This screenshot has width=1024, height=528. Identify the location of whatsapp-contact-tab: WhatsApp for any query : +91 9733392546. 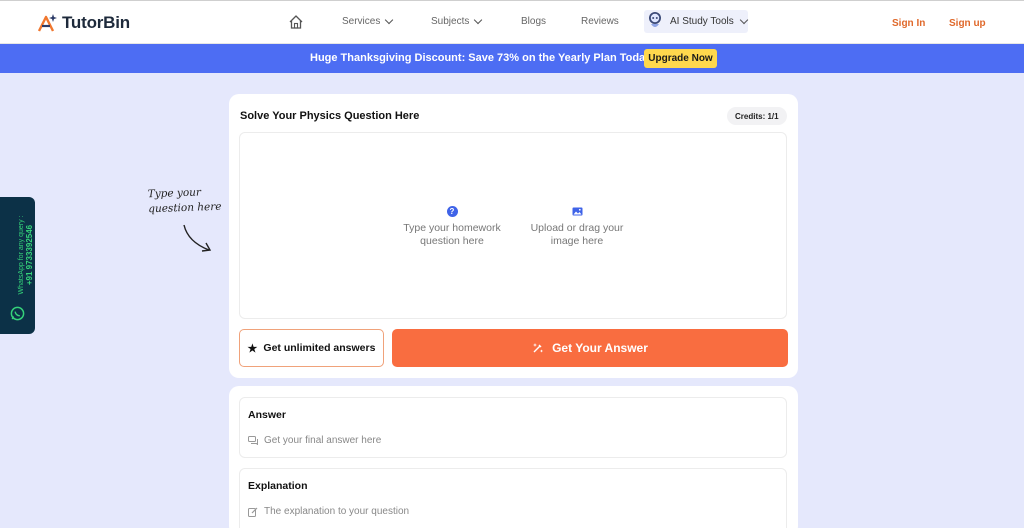
(17, 265).